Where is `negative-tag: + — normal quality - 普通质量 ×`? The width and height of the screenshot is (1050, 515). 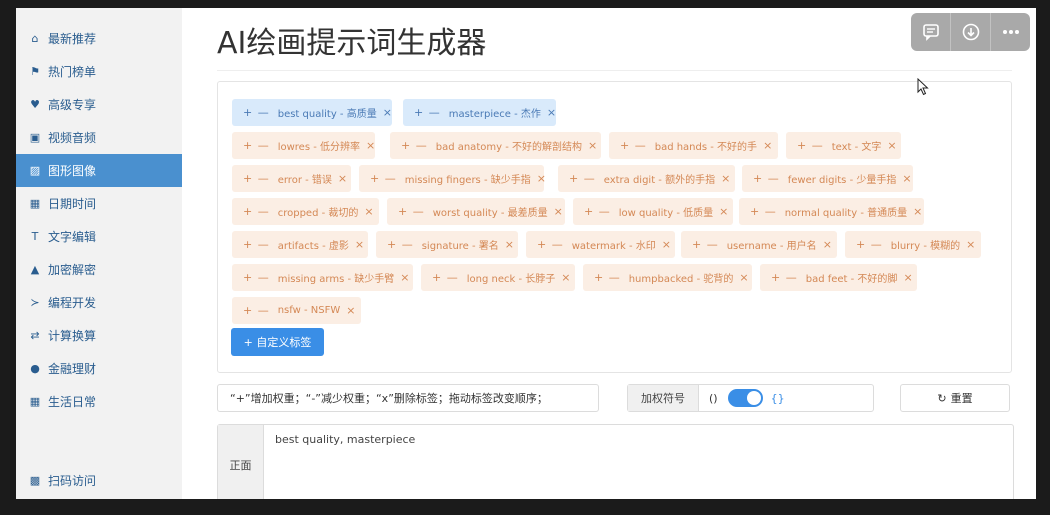 negative-tag: + — normal quality - 普通质量 × is located at coordinates (831, 211).